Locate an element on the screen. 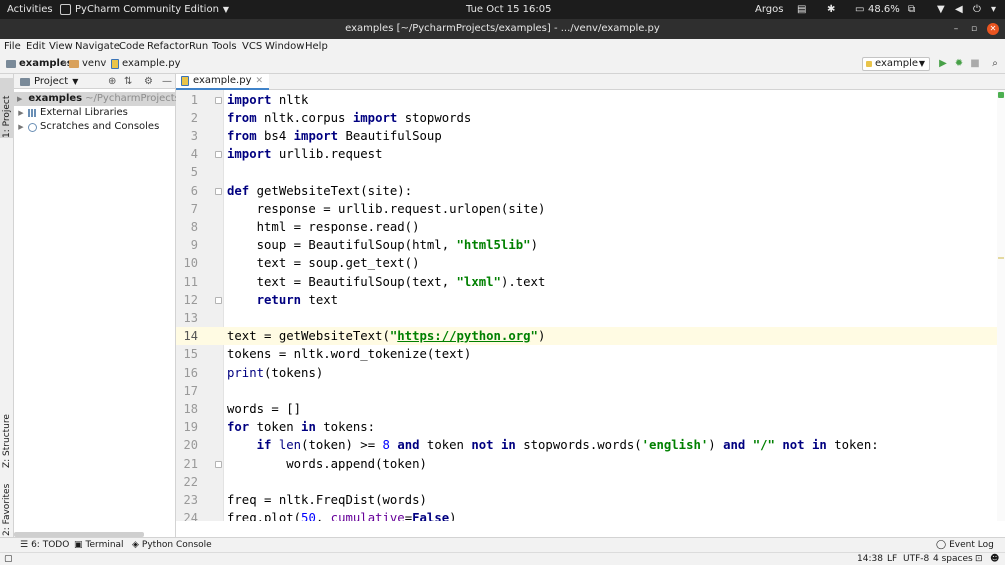  bluetooth-icon: ✱ is located at coordinates (831, 9).